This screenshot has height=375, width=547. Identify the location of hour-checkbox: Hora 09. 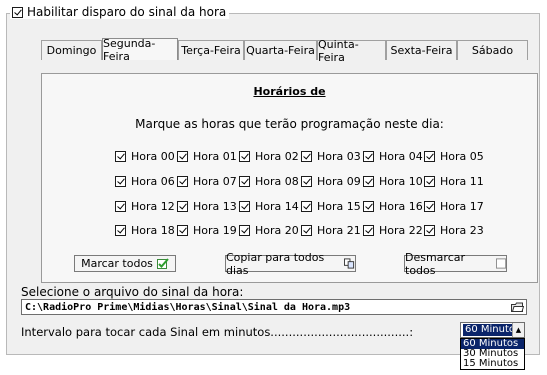
(331, 181).